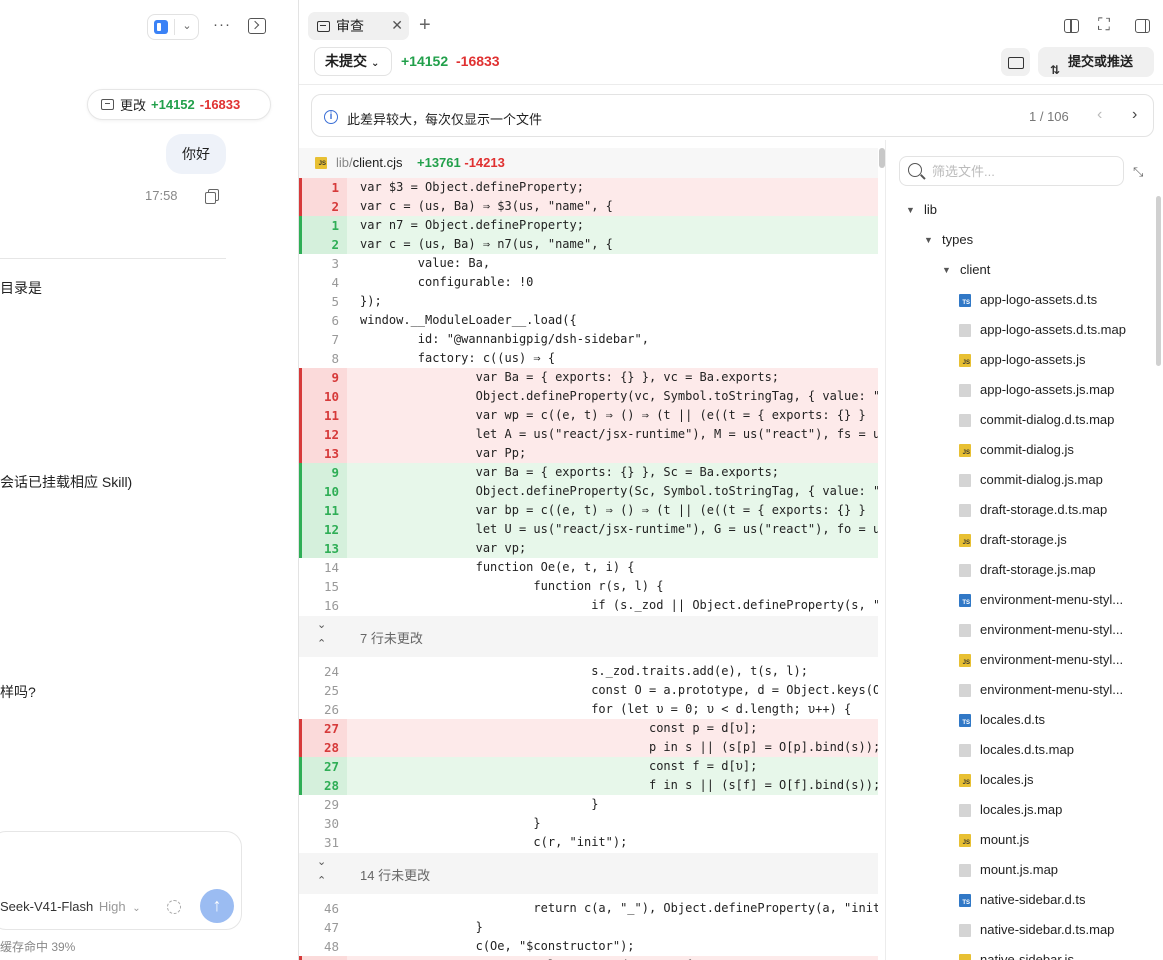 The height and width of the screenshot is (960, 1163). What do you see at coordinates (1138, 172) in the screenshot?
I see `collapse-icon: ⤡` at bounding box center [1138, 172].